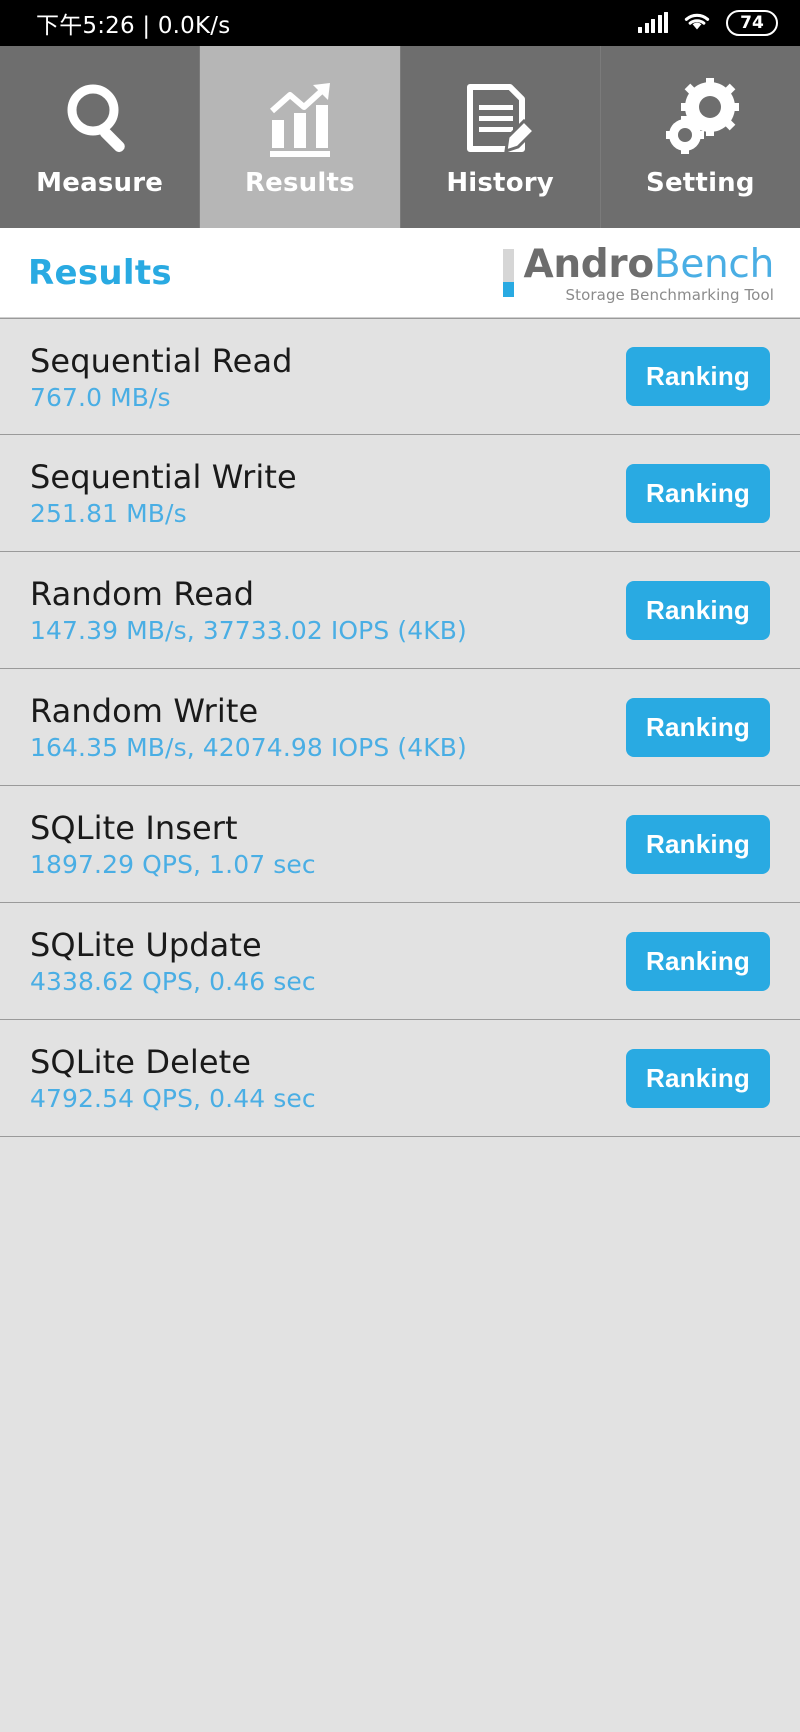 The width and height of the screenshot is (800, 1732). I want to click on row-texts: SQLite Delete 4792.54 QPS, 0.44 sec, so click(173, 1078).